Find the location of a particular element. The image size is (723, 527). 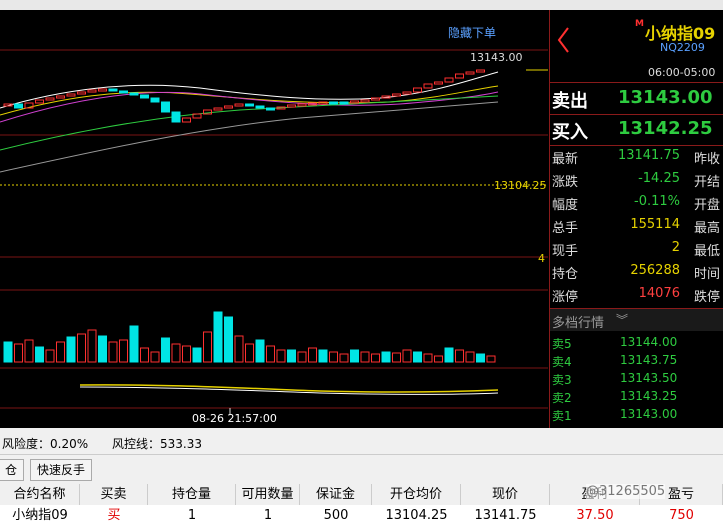

ma-line-gray is located at coordinates (249, 137).